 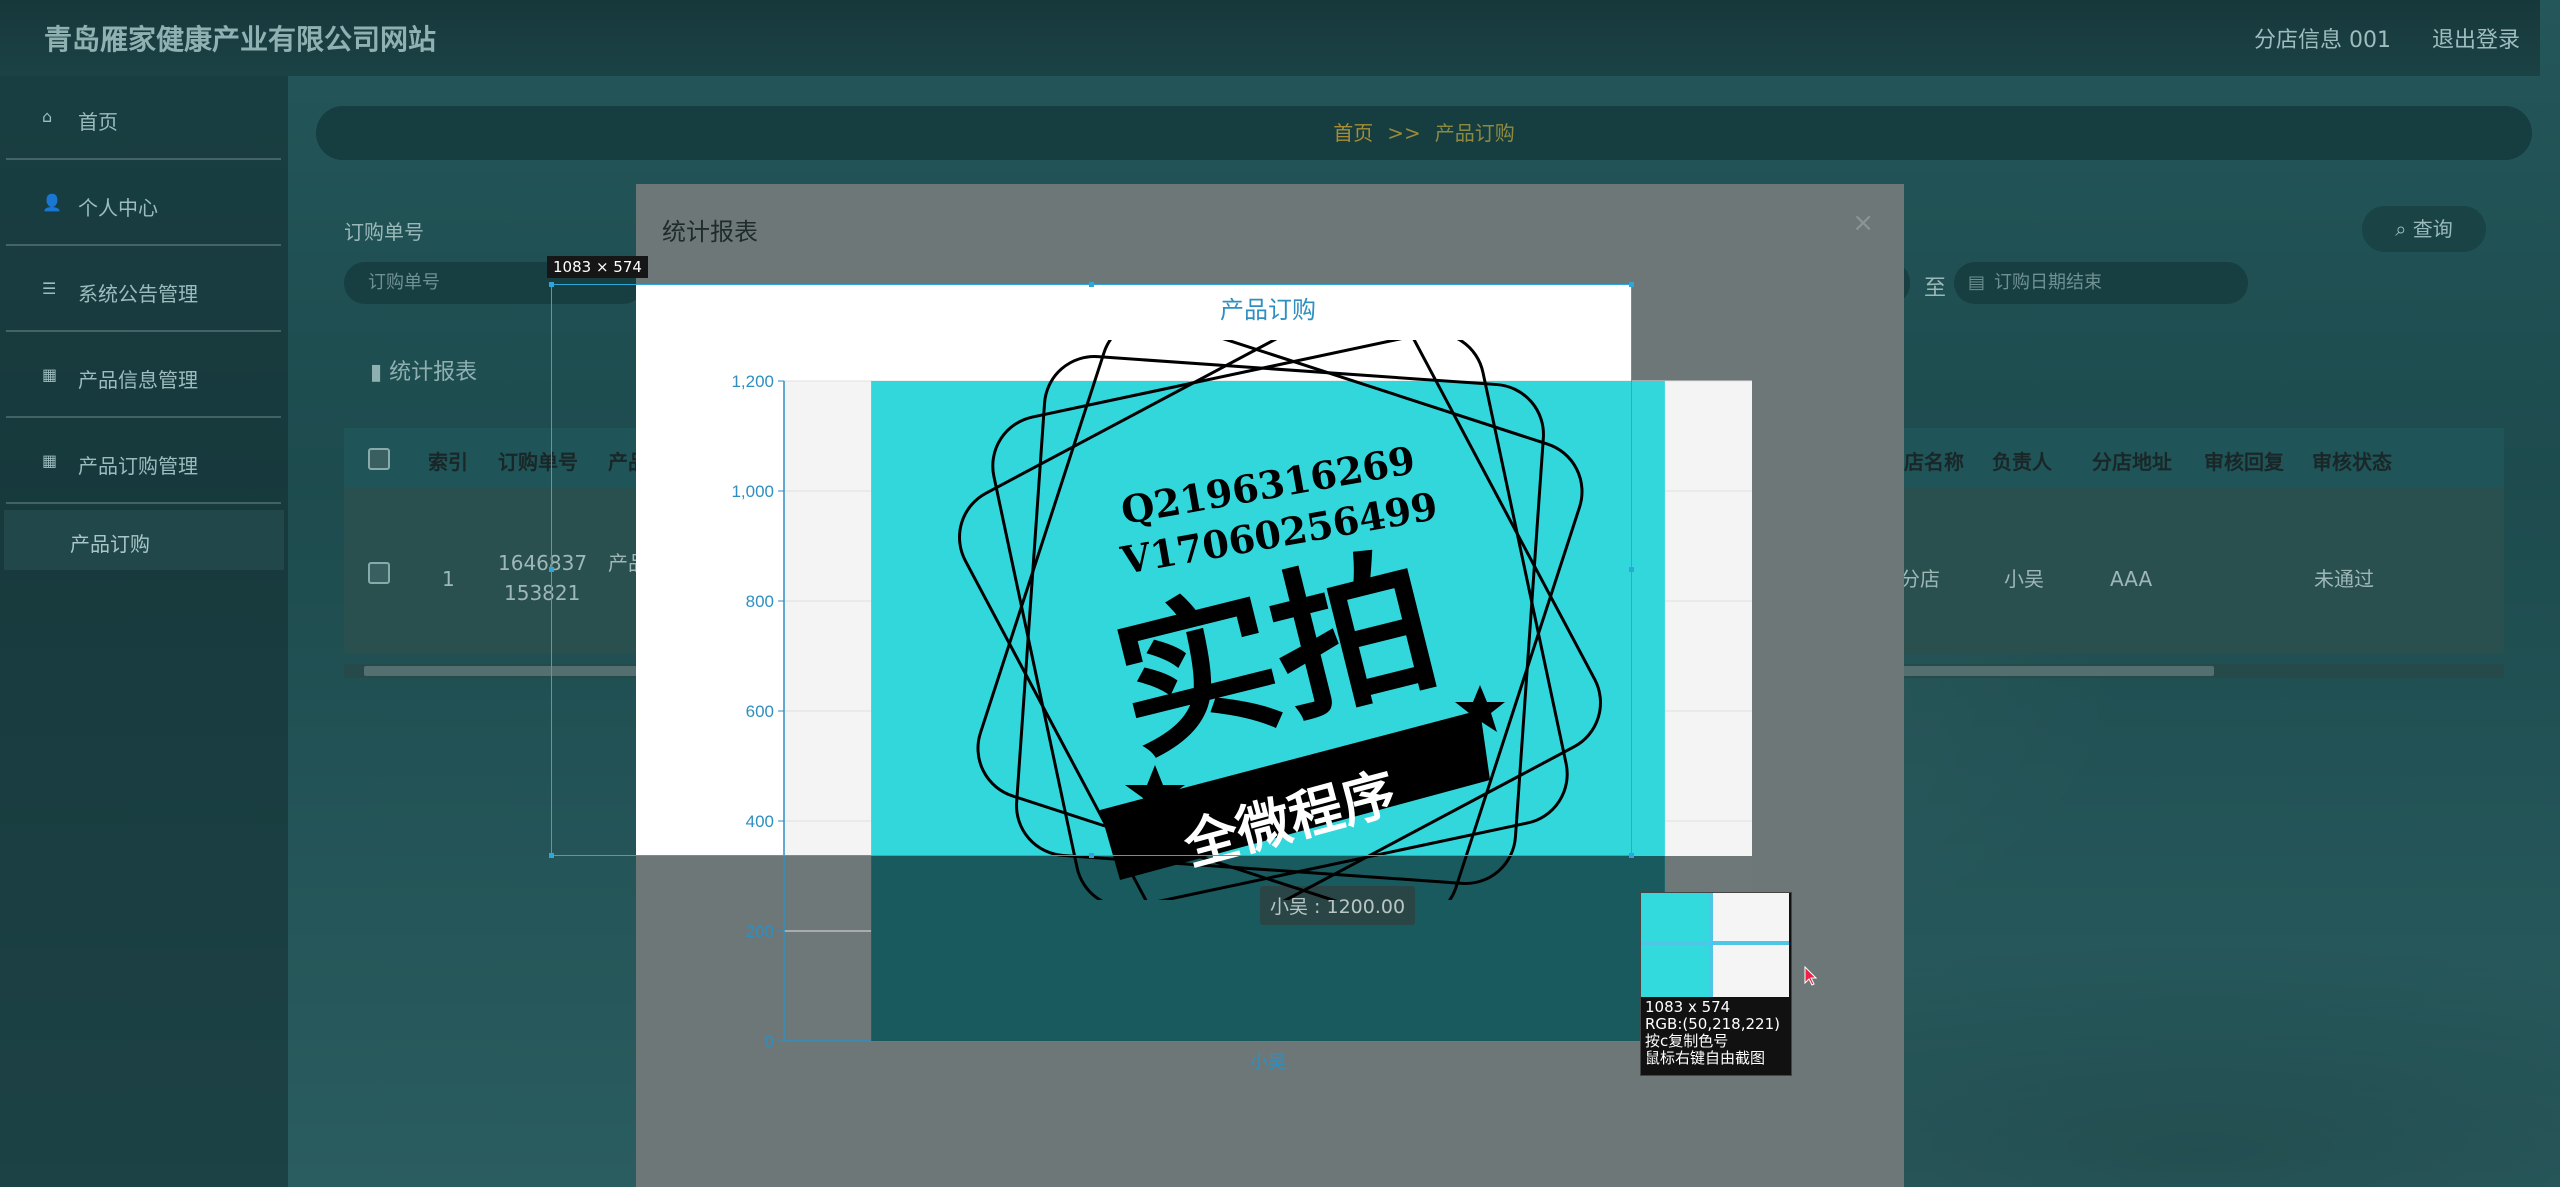 What do you see at coordinates (1977, 282) in the screenshot?
I see `calendar-icon: ▤` at bounding box center [1977, 282].